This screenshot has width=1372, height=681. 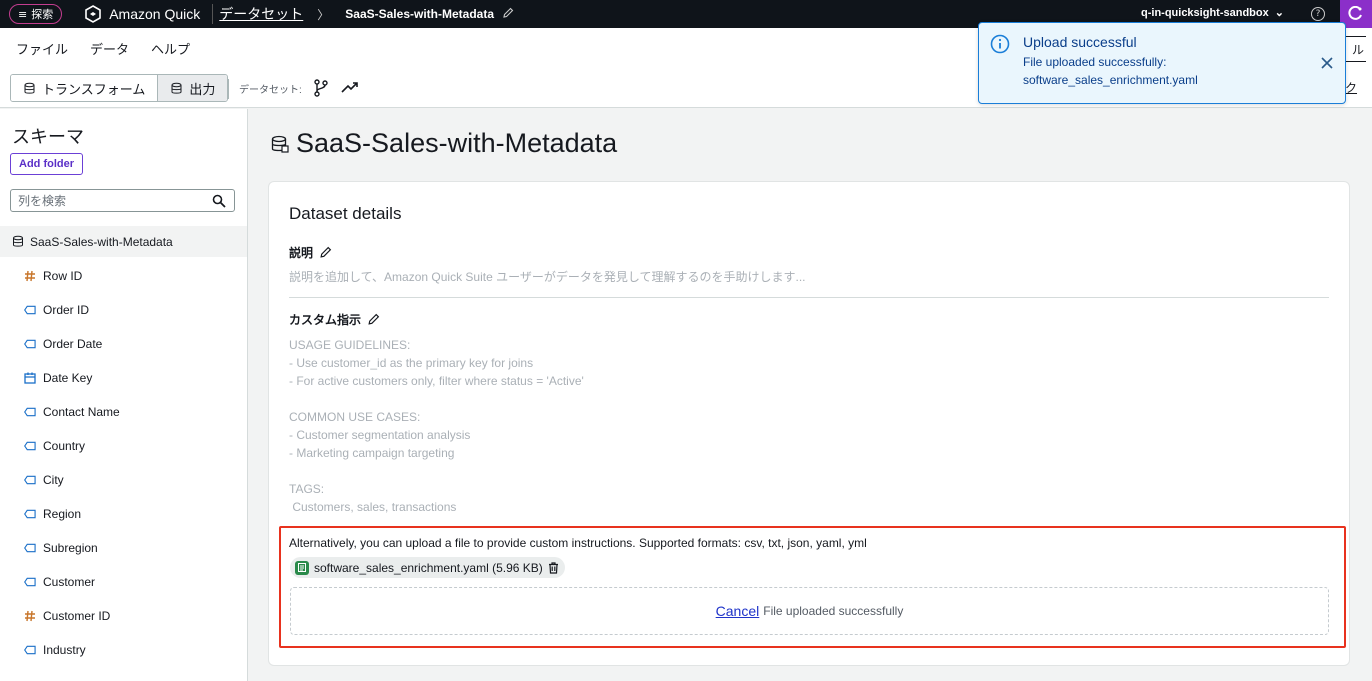 What do you see at coordinates (62, 514) in the screenshot?
I see `field-name: Region` at bounding box center [62, 514].